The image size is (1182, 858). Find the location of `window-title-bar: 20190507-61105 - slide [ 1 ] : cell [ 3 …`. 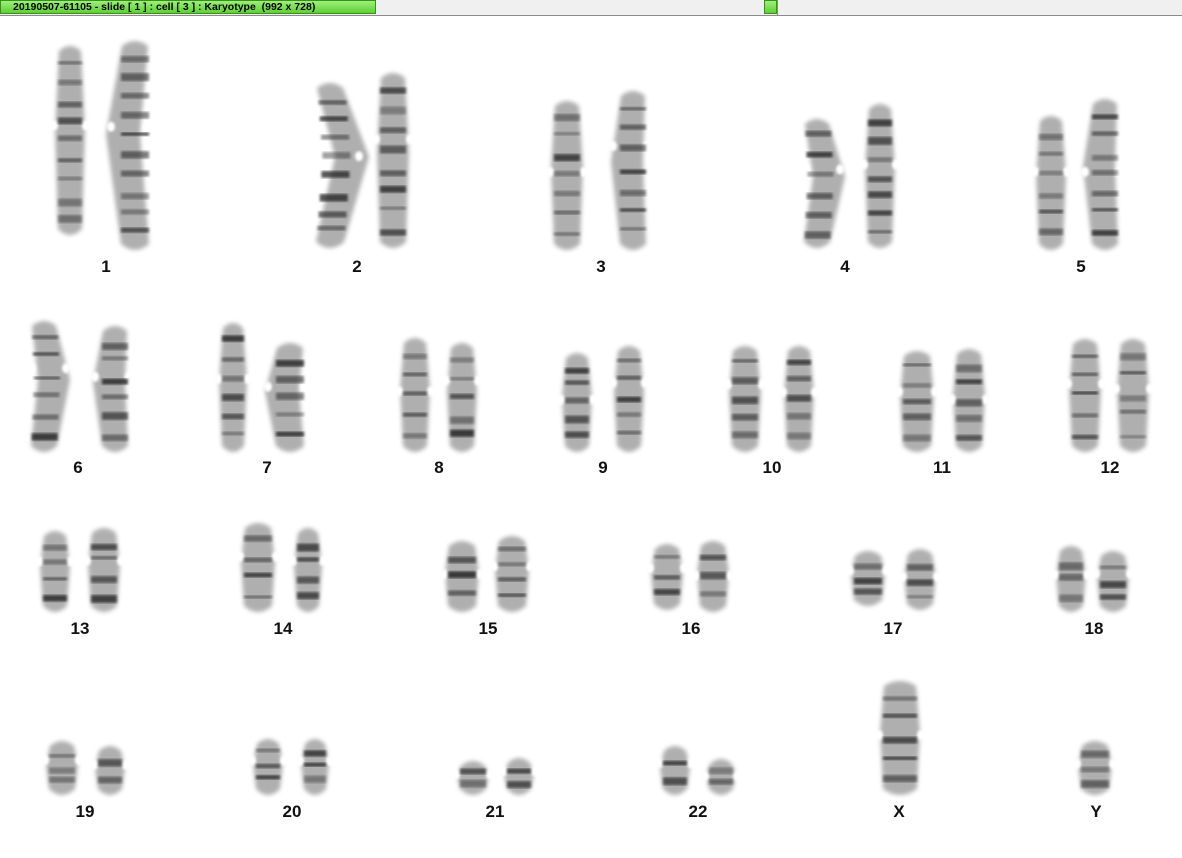

window-title-bar: 20190507-61105 - slide [ 1 ] : cell [ 3 … is located at coordinates (591, 8).